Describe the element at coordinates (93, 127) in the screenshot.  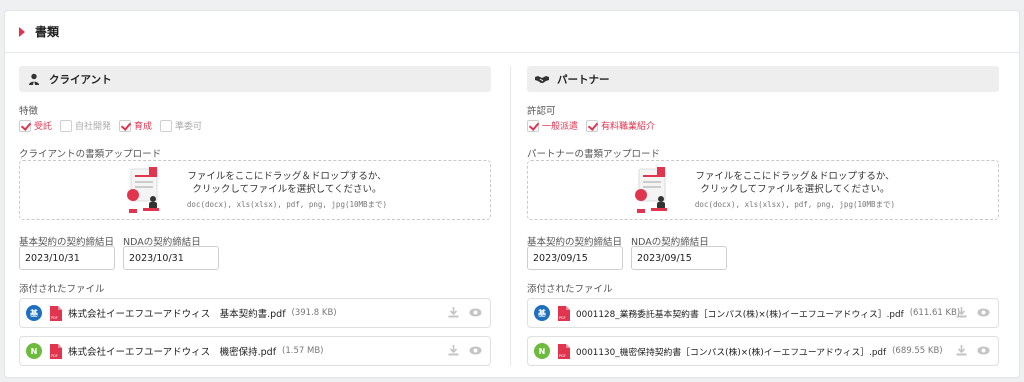
I see `checkbox-label: 自社開発` at that location.